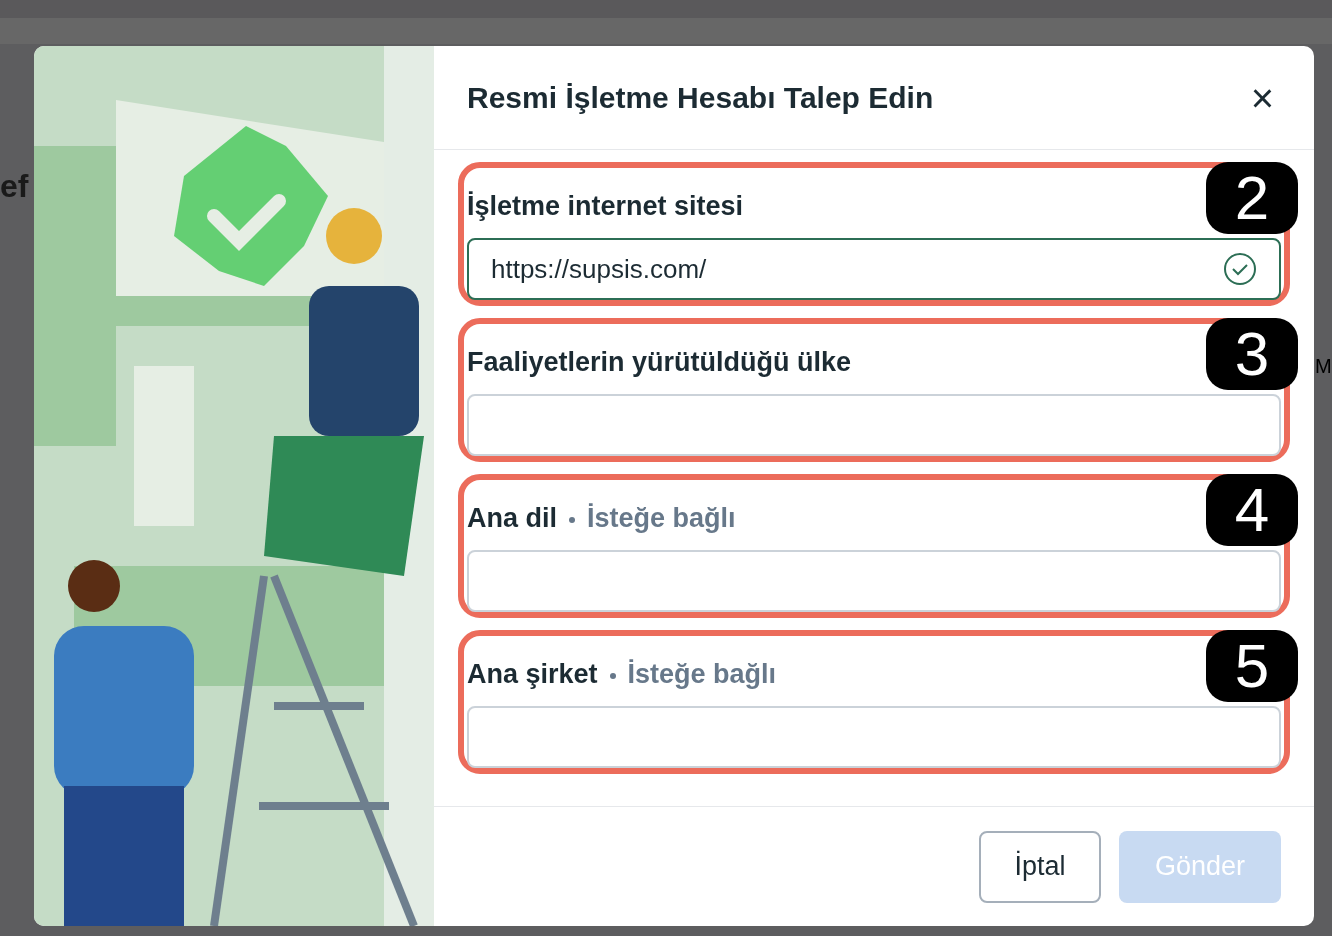  I want to click on field-label: Faaliyetlerin yürütüldüğü ülke, so click(659, 363).